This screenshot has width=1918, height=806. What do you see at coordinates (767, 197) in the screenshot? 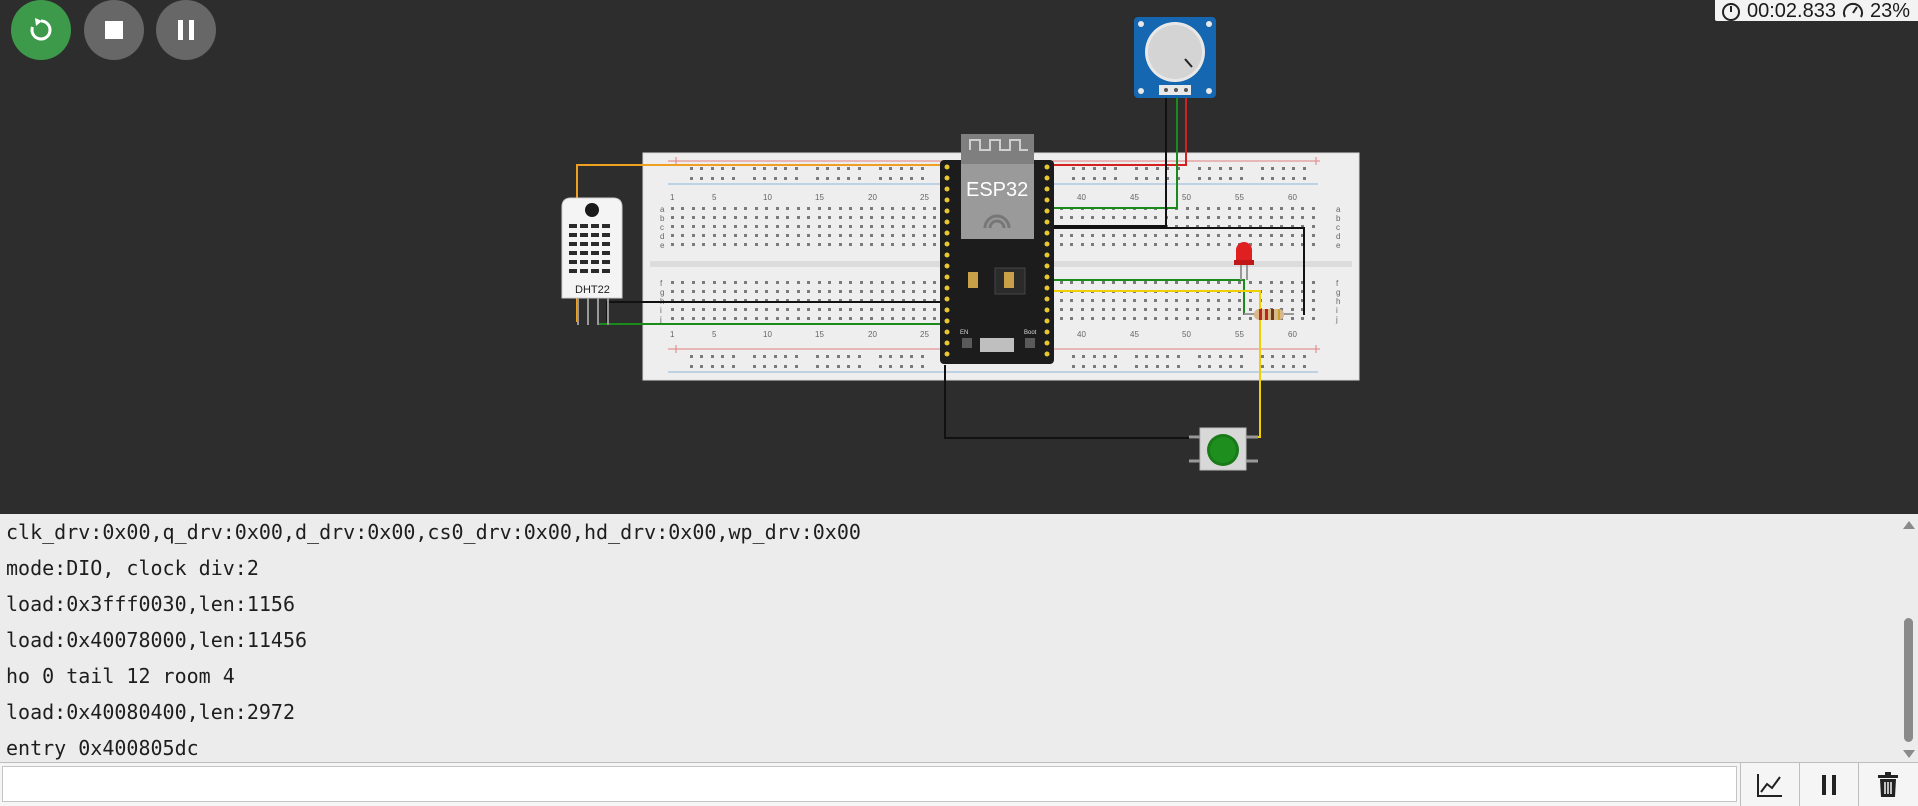
I see `bb-col-10: 10` at bounding box center [767, 197].